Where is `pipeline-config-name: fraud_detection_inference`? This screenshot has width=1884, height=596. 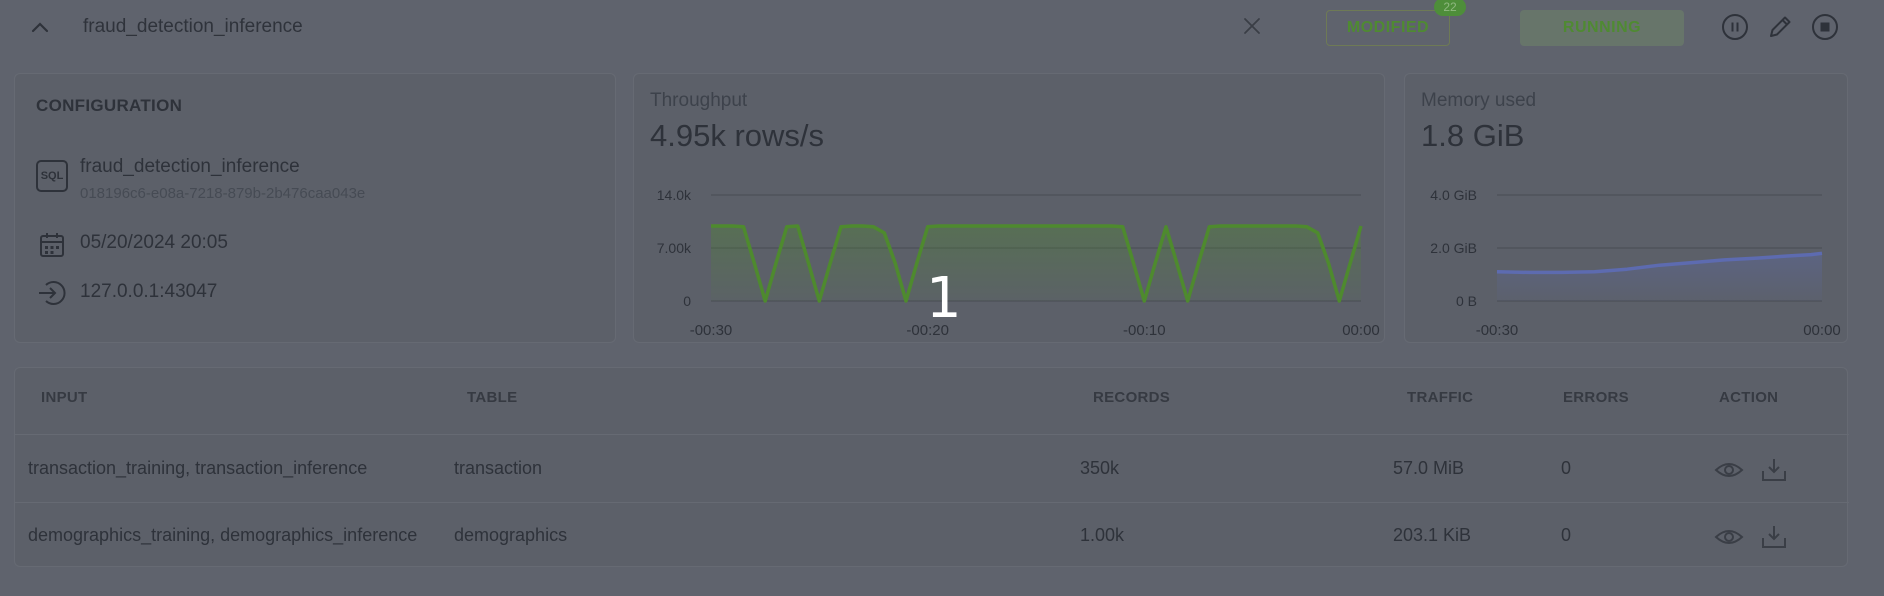 pipeline-config-name: fraud_detection_inference is located at coordinates (190, 166).